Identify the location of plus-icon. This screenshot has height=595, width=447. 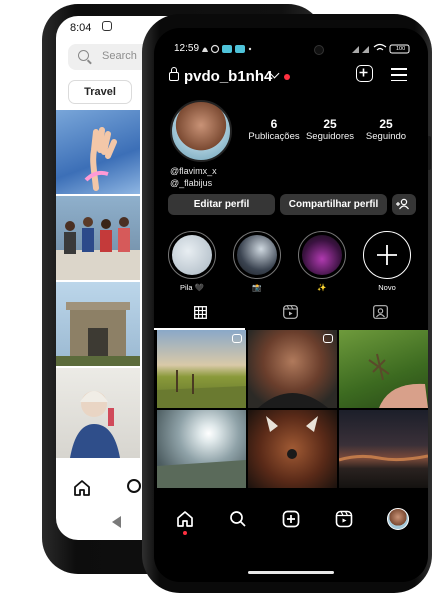
(387, 255).